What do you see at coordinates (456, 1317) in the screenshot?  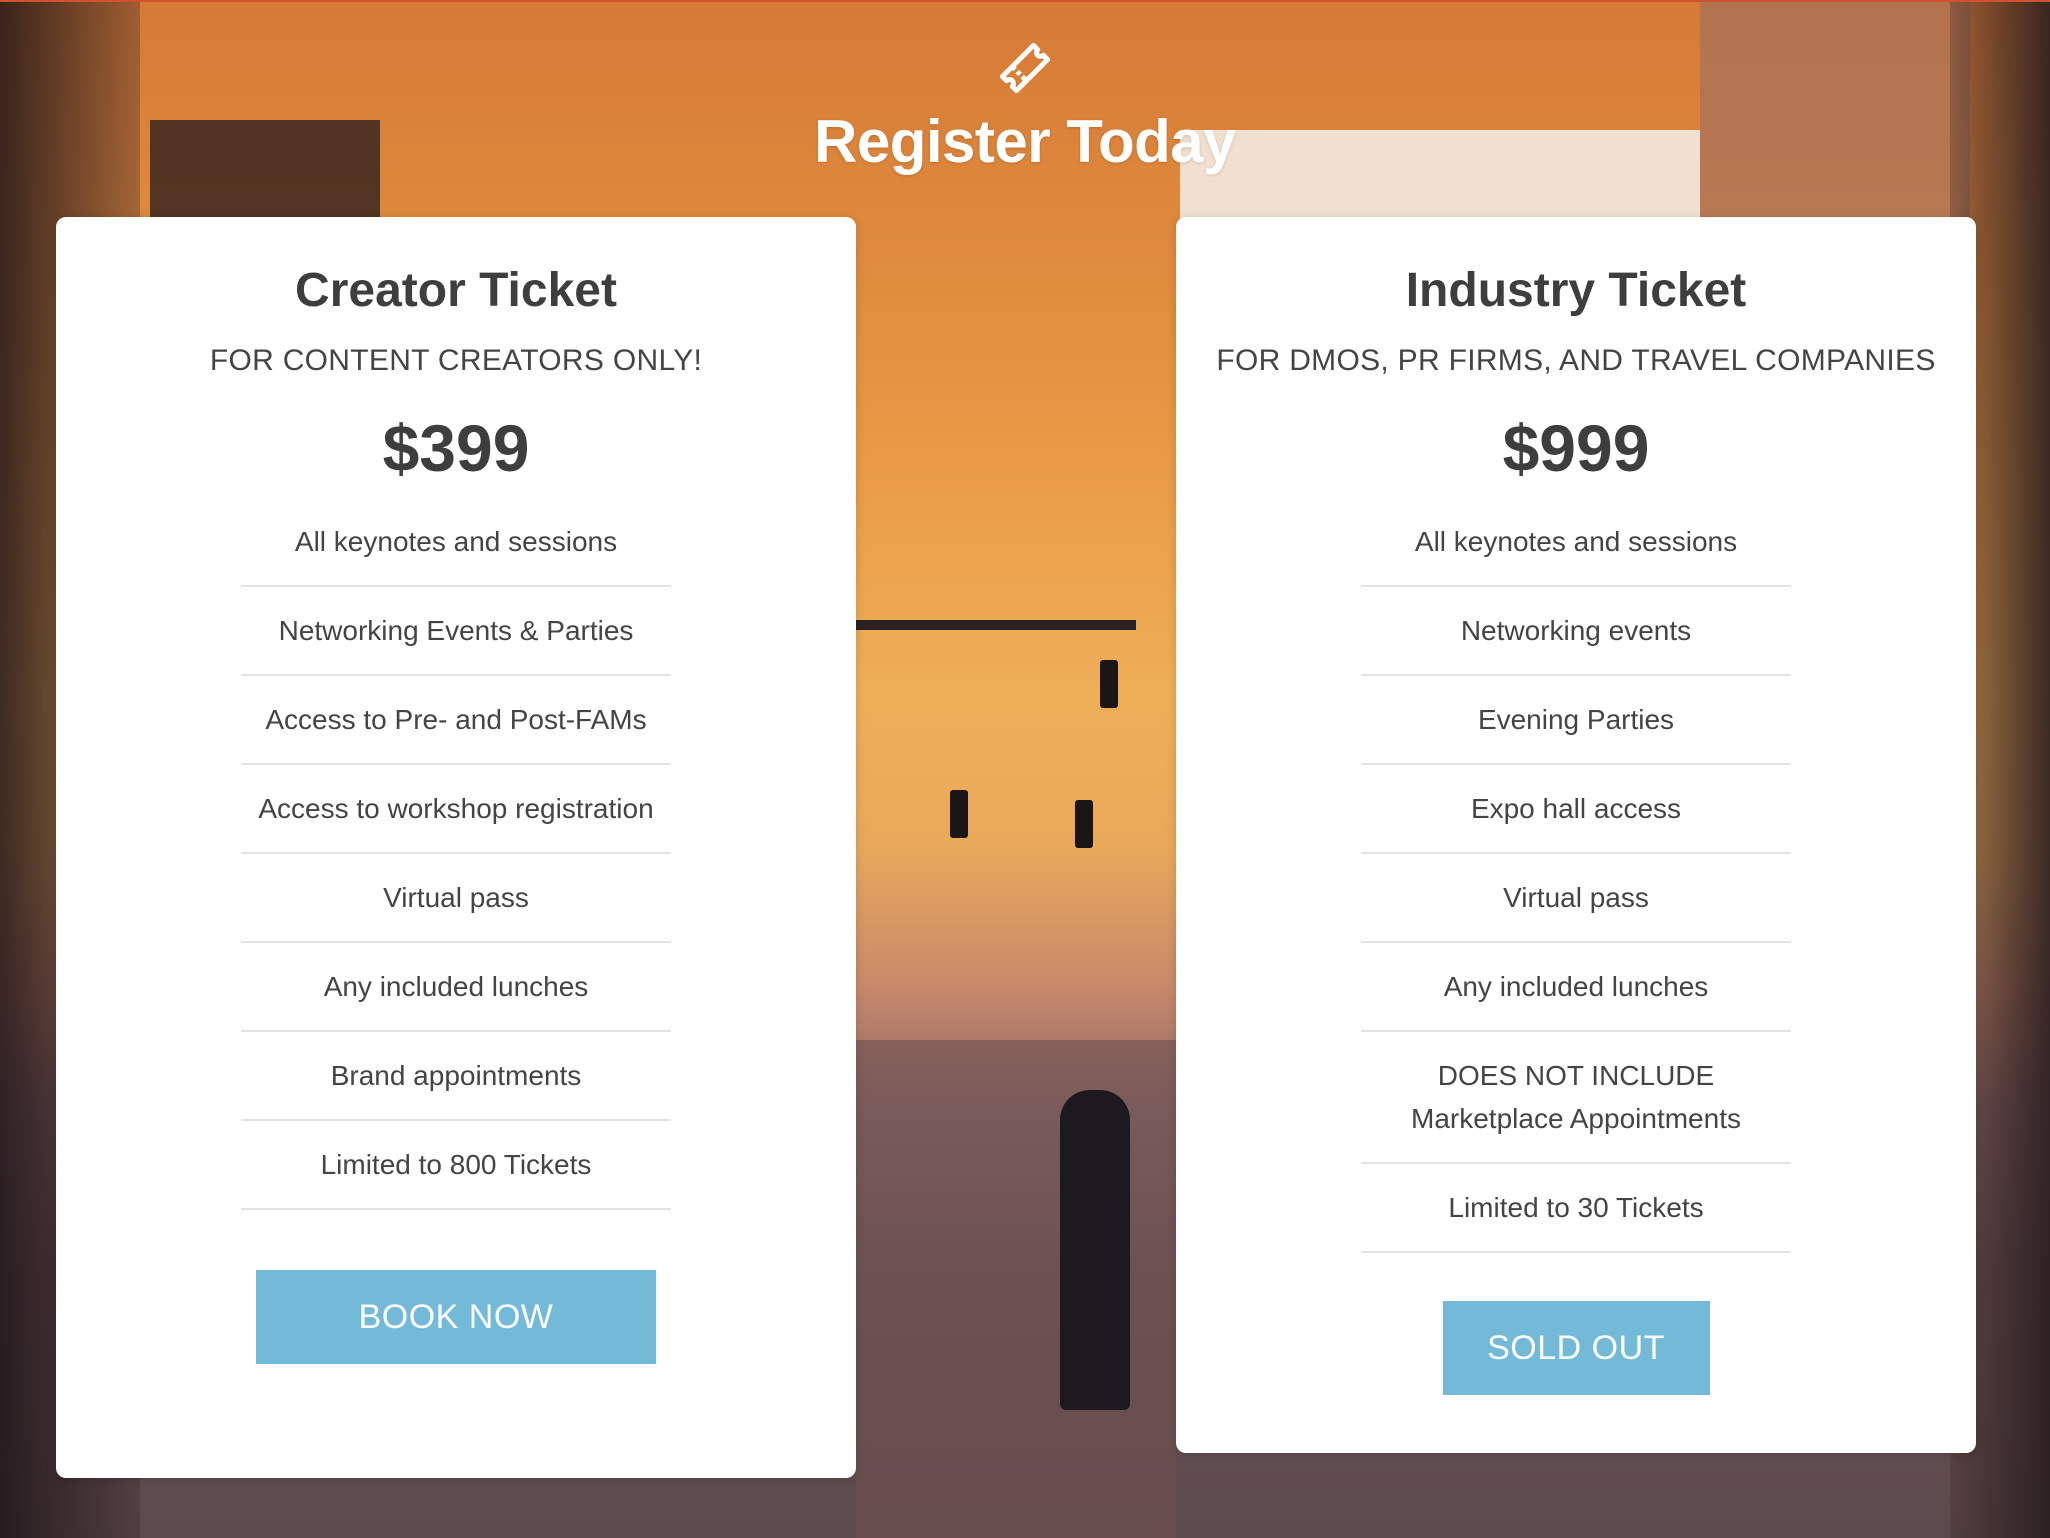 I see `book-now-button: BOOK NOW` at bounding box center [456, 1317].